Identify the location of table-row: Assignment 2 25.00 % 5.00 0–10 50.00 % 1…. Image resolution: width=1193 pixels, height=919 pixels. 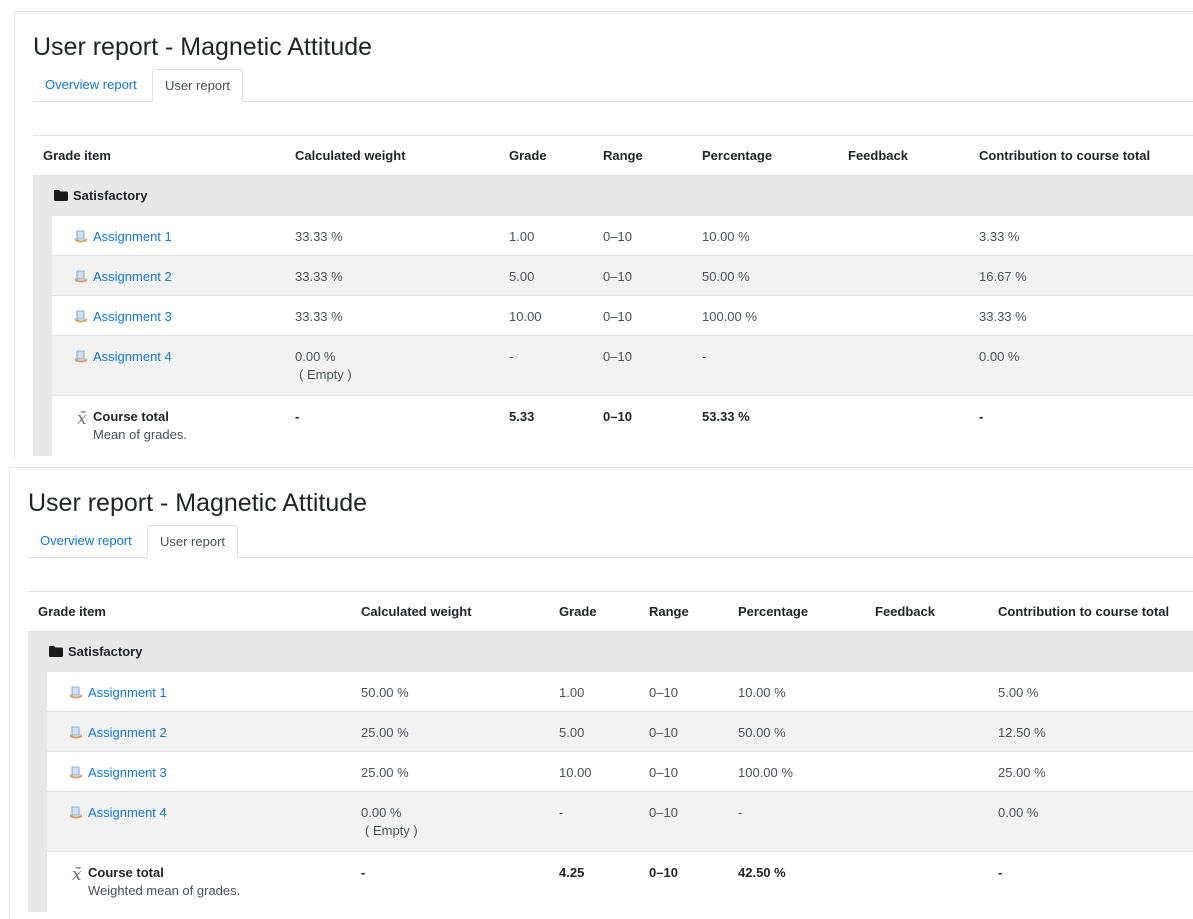
(620, 732).